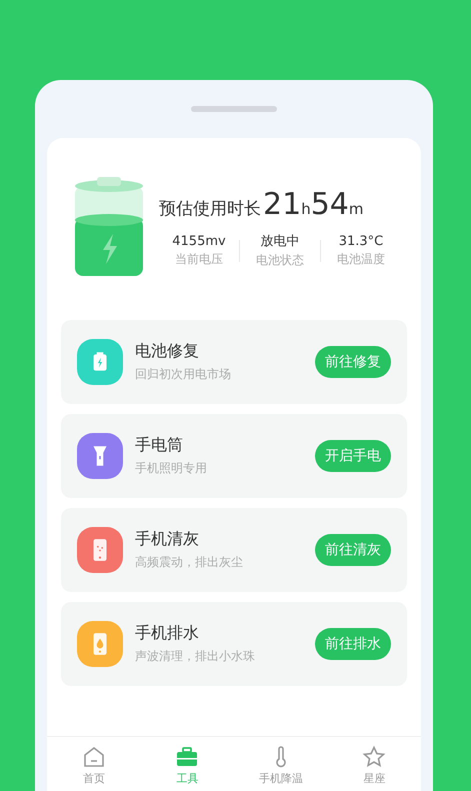  Describe the element at coordinates (199, 241) in the screenshot. I see `stat-value: 4155mv` at that location.